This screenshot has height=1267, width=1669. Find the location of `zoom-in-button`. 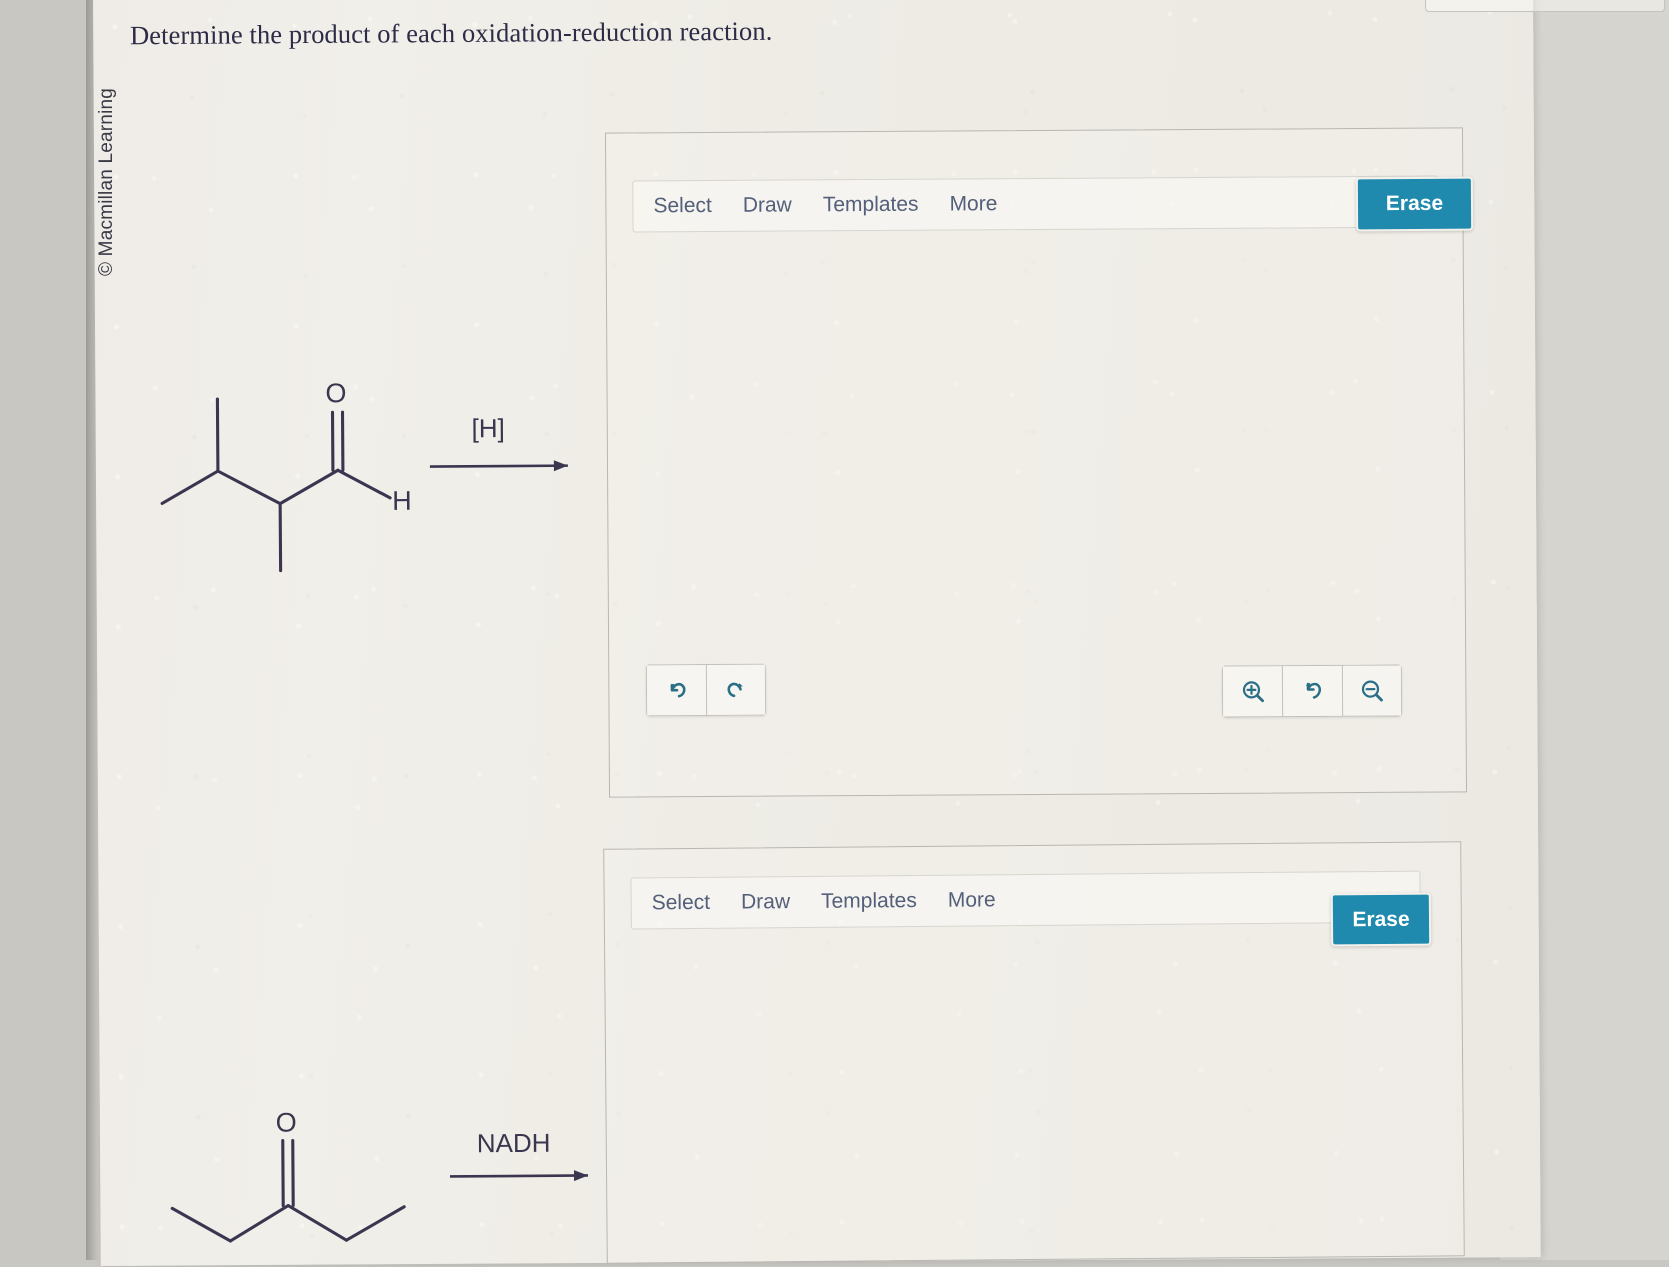

zoom-in-button is located at coordinates (1252, 691).